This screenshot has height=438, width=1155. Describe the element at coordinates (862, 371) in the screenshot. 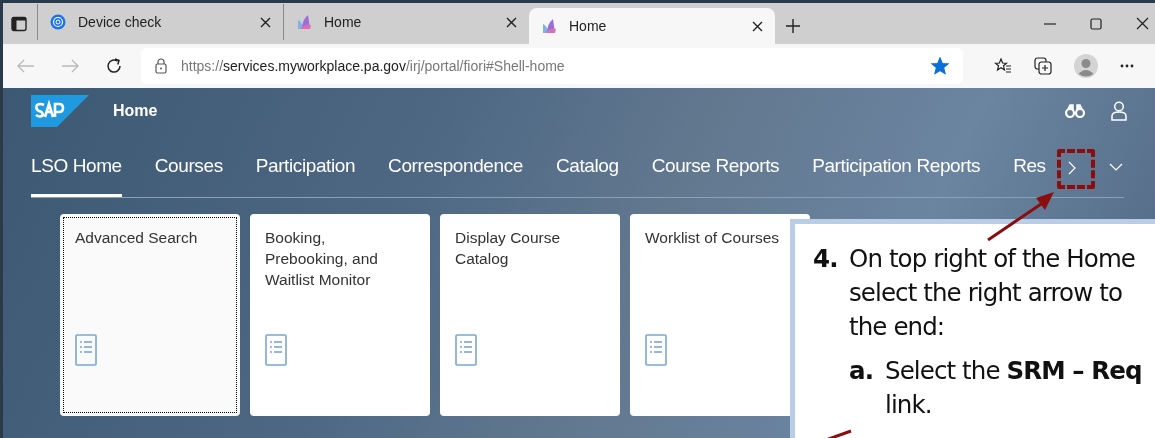

I see `substep-marker: a.` at that location.